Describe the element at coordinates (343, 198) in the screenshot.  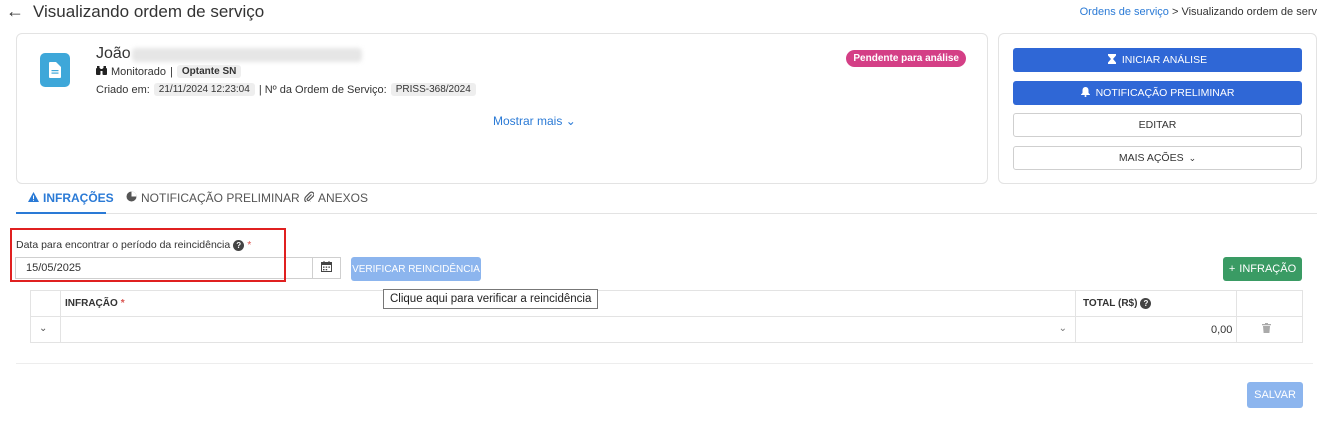
I see `tab-attachments-label: ANEXOS` at that location.